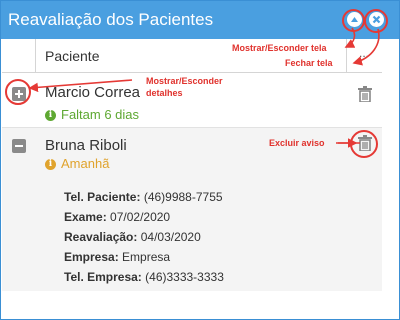 The image size is (400, 320). I want to click on trash-icon, so click(365, 94).